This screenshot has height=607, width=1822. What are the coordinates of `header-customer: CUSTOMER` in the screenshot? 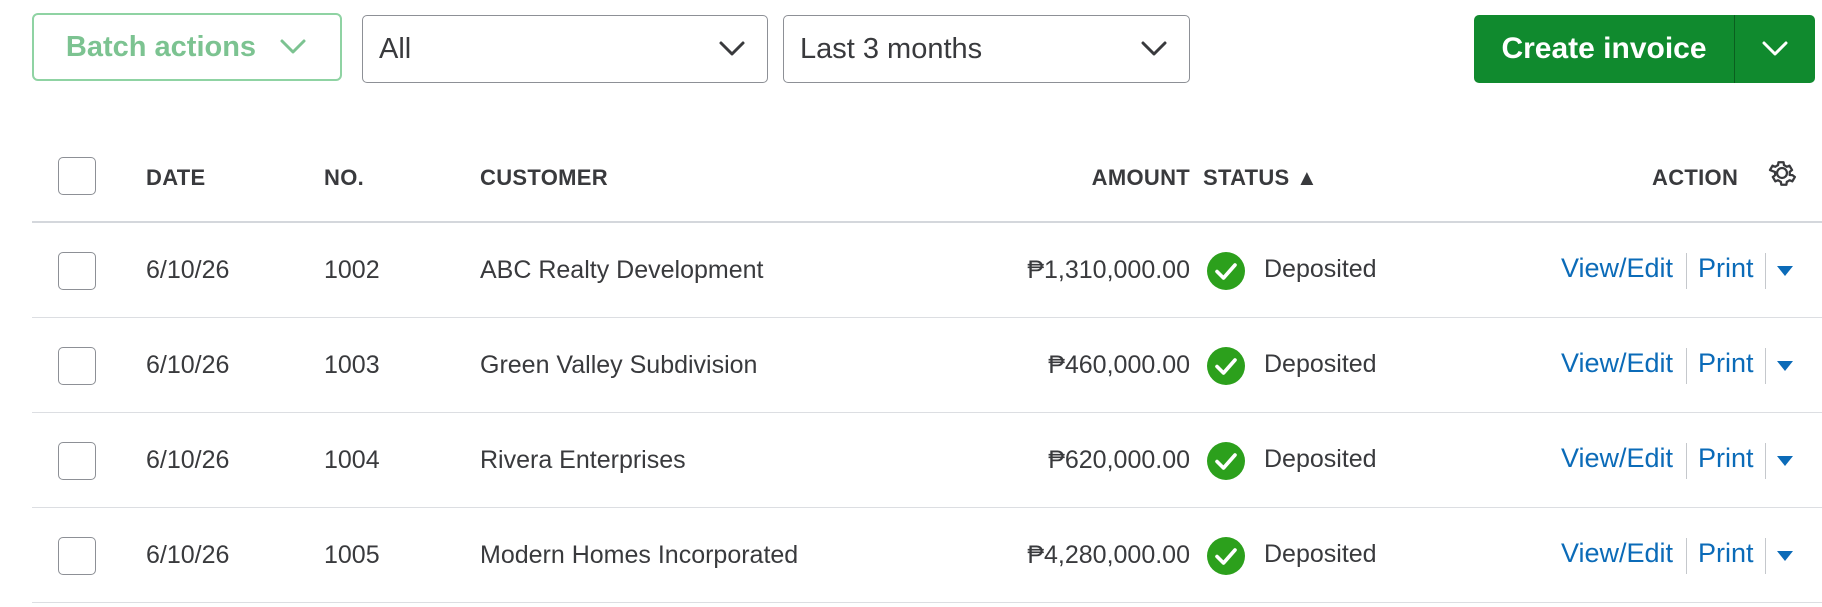 It's located at (544, 178).